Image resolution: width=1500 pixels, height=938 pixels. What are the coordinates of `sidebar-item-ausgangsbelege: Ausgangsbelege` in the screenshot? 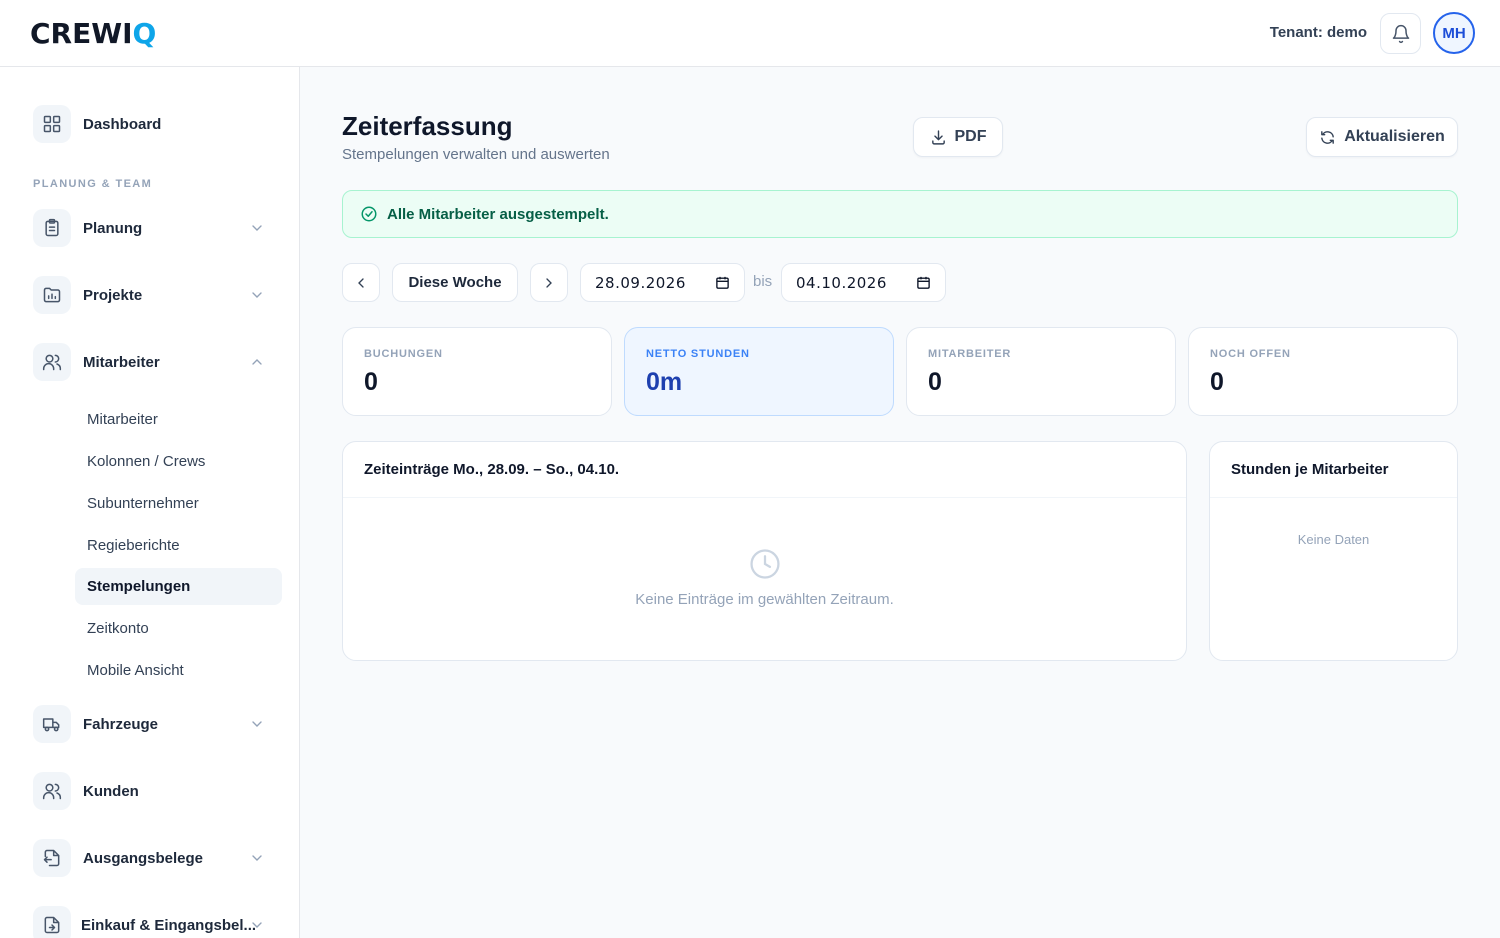 It's located at (153, 858).